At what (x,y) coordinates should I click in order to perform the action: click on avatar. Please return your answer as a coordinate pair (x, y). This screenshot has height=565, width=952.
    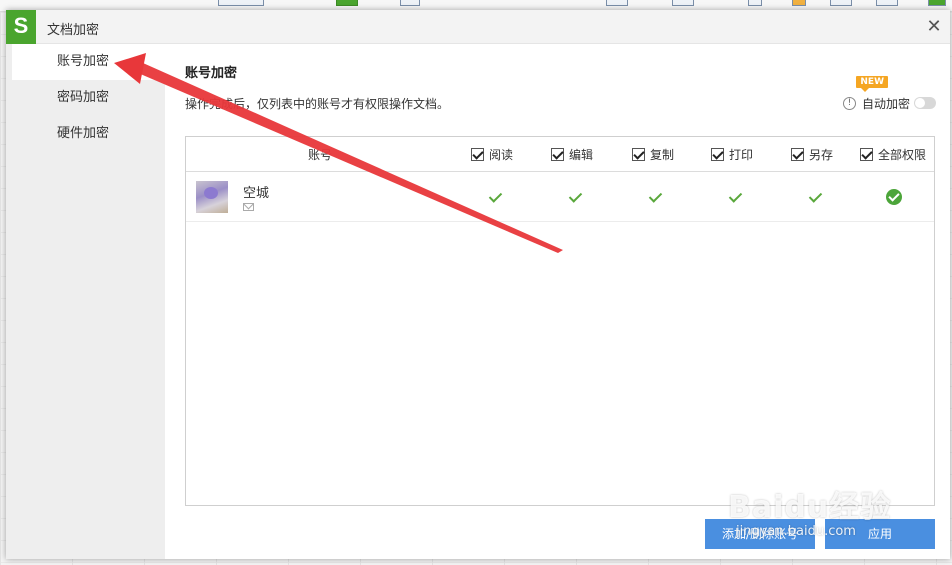
    Looking at the image, I should click on (212, 197).